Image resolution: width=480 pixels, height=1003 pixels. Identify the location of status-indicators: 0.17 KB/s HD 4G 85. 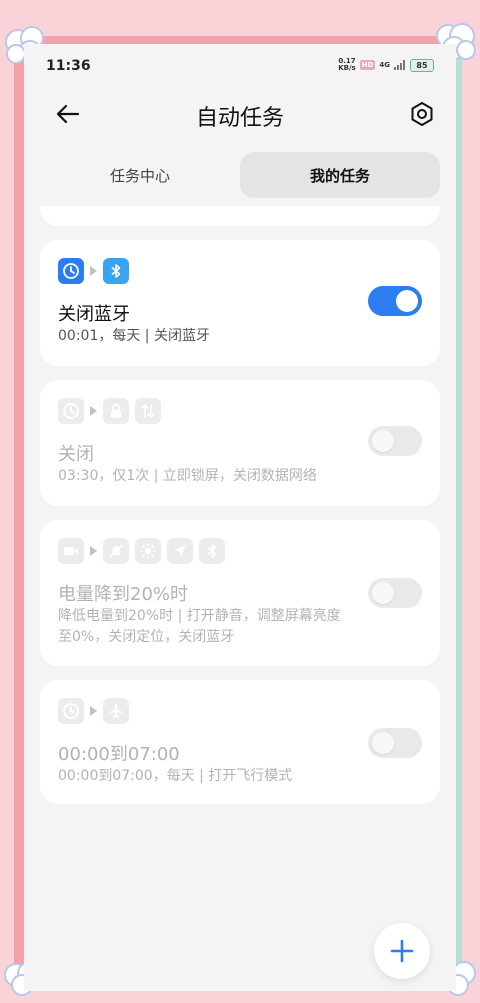
(386, 65).